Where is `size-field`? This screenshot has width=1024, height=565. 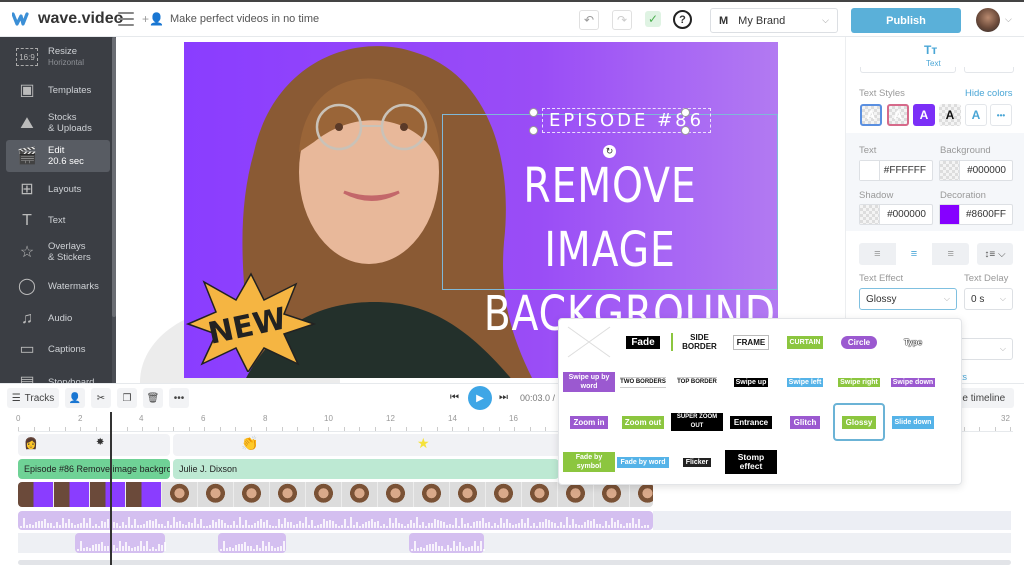
size-field is located at coordinates (989, 70).